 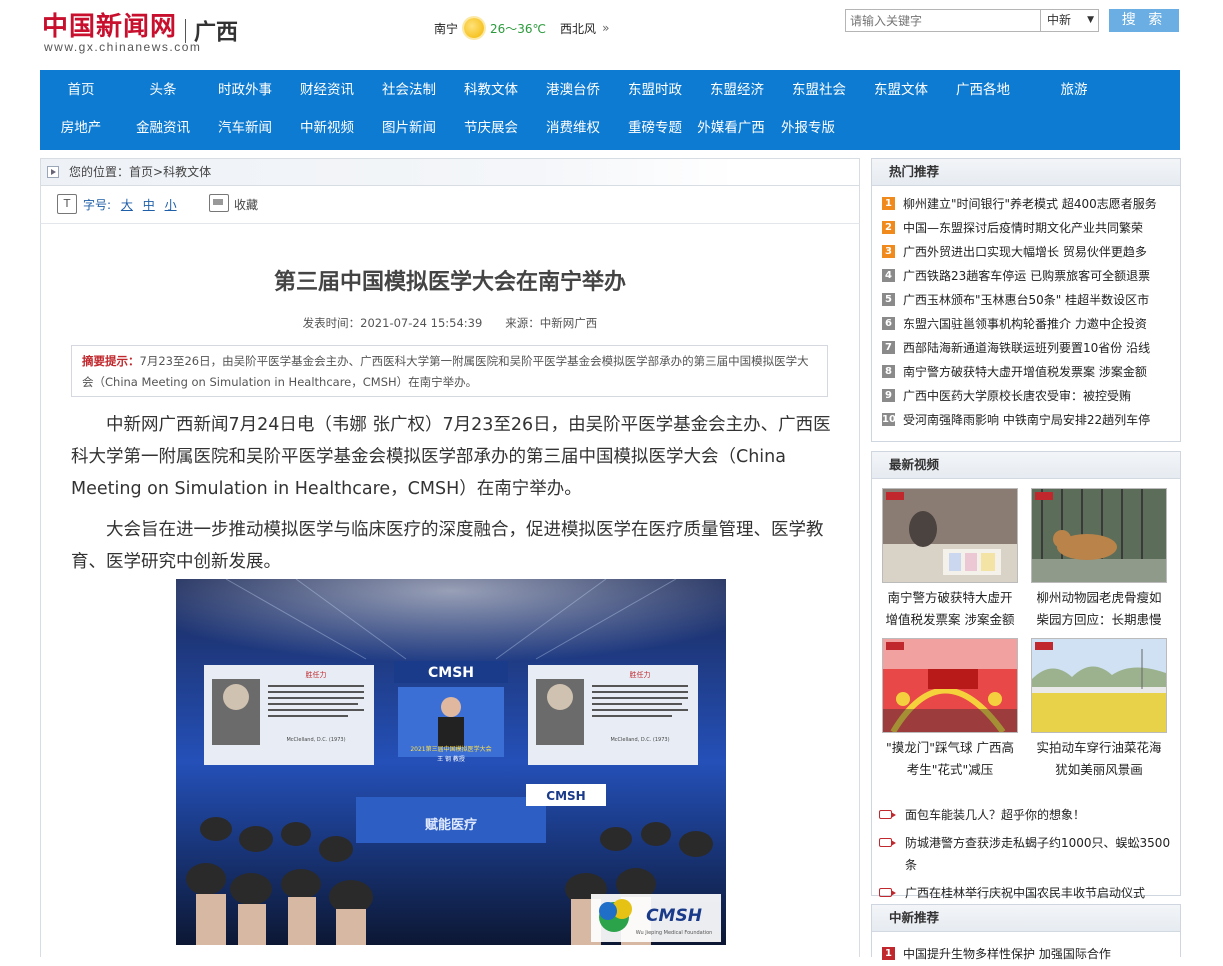 What do you see at coordinates (888, 299) in the screenshot?
I see `rank-badge: 5` at bounding box center [888, 299].